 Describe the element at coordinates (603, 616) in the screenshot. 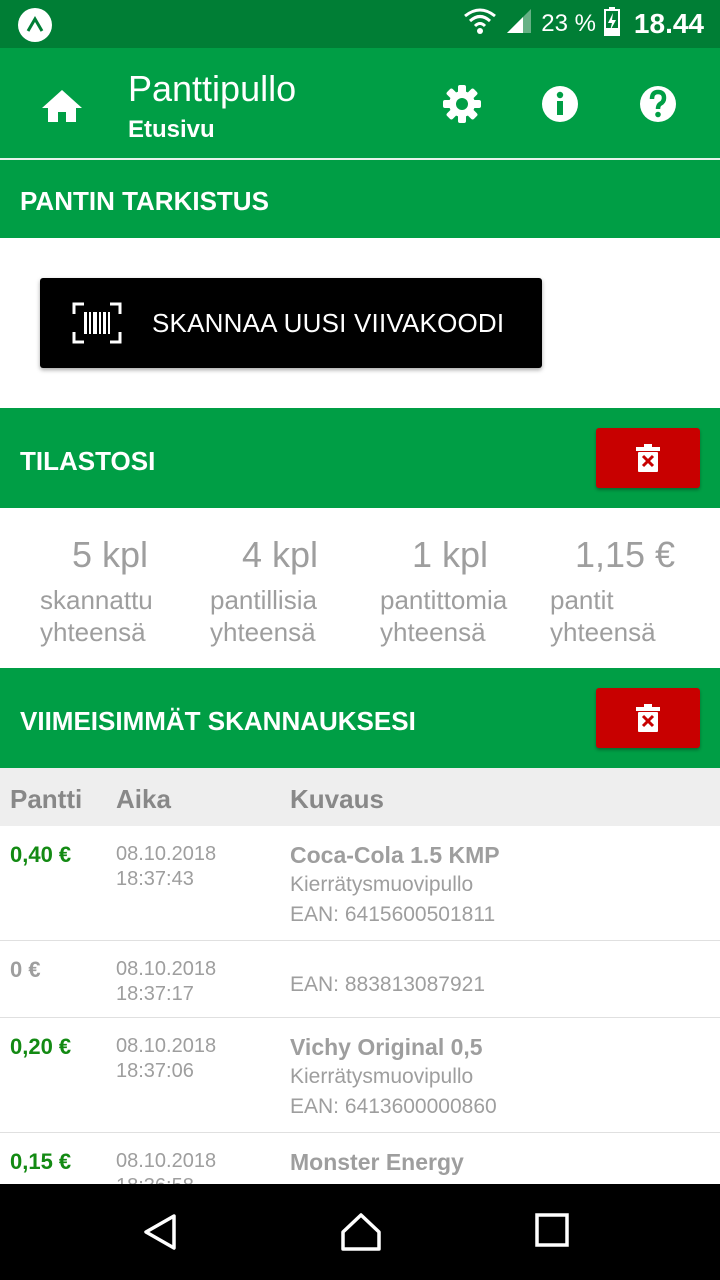

I see `stat-label: pantit yhteensä` at that location.